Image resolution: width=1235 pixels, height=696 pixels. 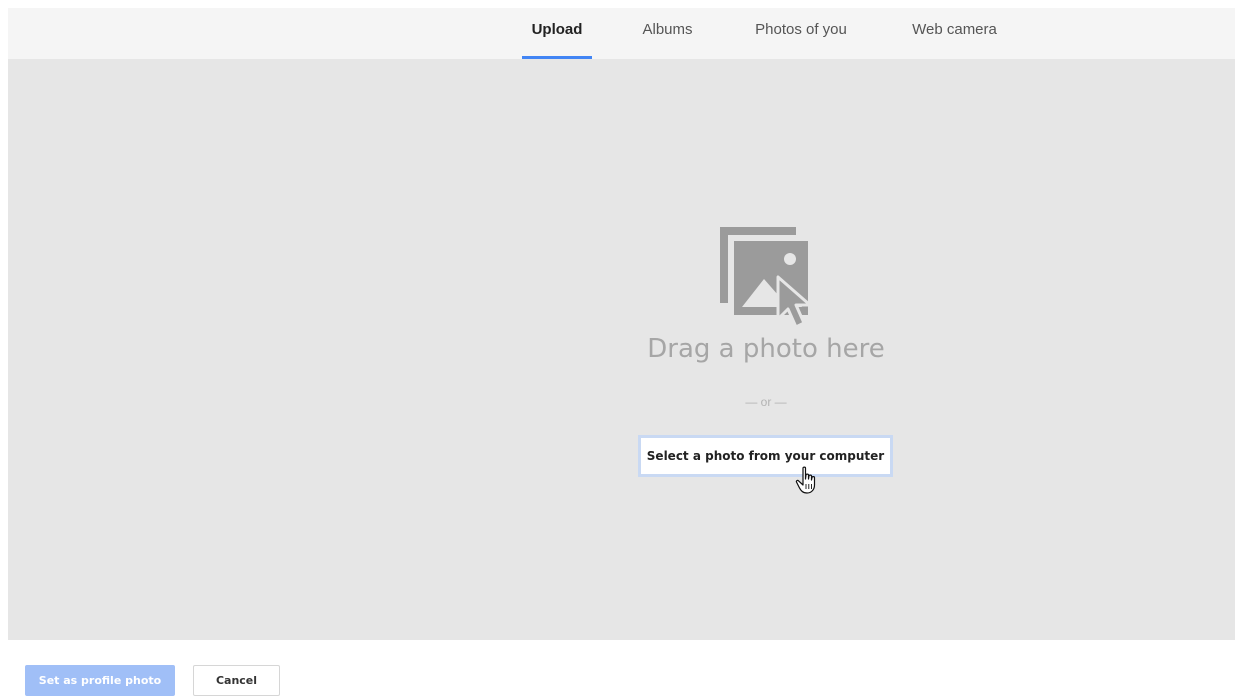 What do you see at coordinates (766, 278) in the screenshot?
I see `photo-upload-icon` at bounding box center [766, 278].